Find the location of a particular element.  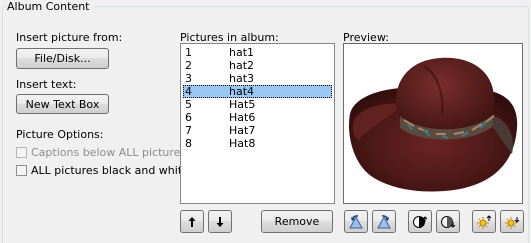

rotate-left-button is located at coordinates (356, 221).